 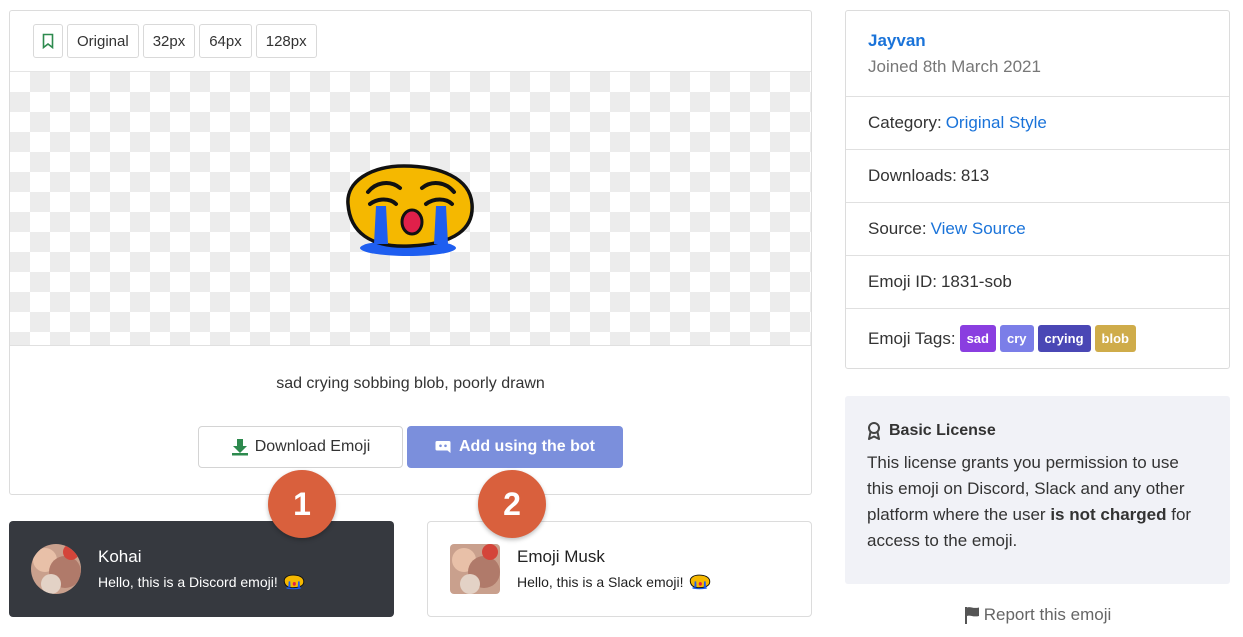 What do you see at coordinates (1016, 338) in the screenshot?
I see `tag-cry: cry` at bounding box center [1016, 338].